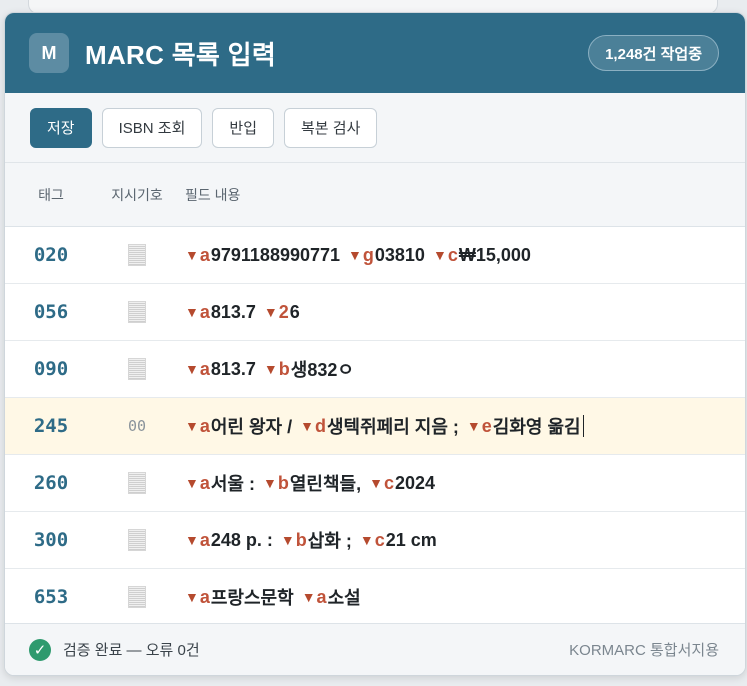  What do you see at coordinates (284, 368) in the screenshot?
I see `subfield-code: b` at bounding box center [284, 368].